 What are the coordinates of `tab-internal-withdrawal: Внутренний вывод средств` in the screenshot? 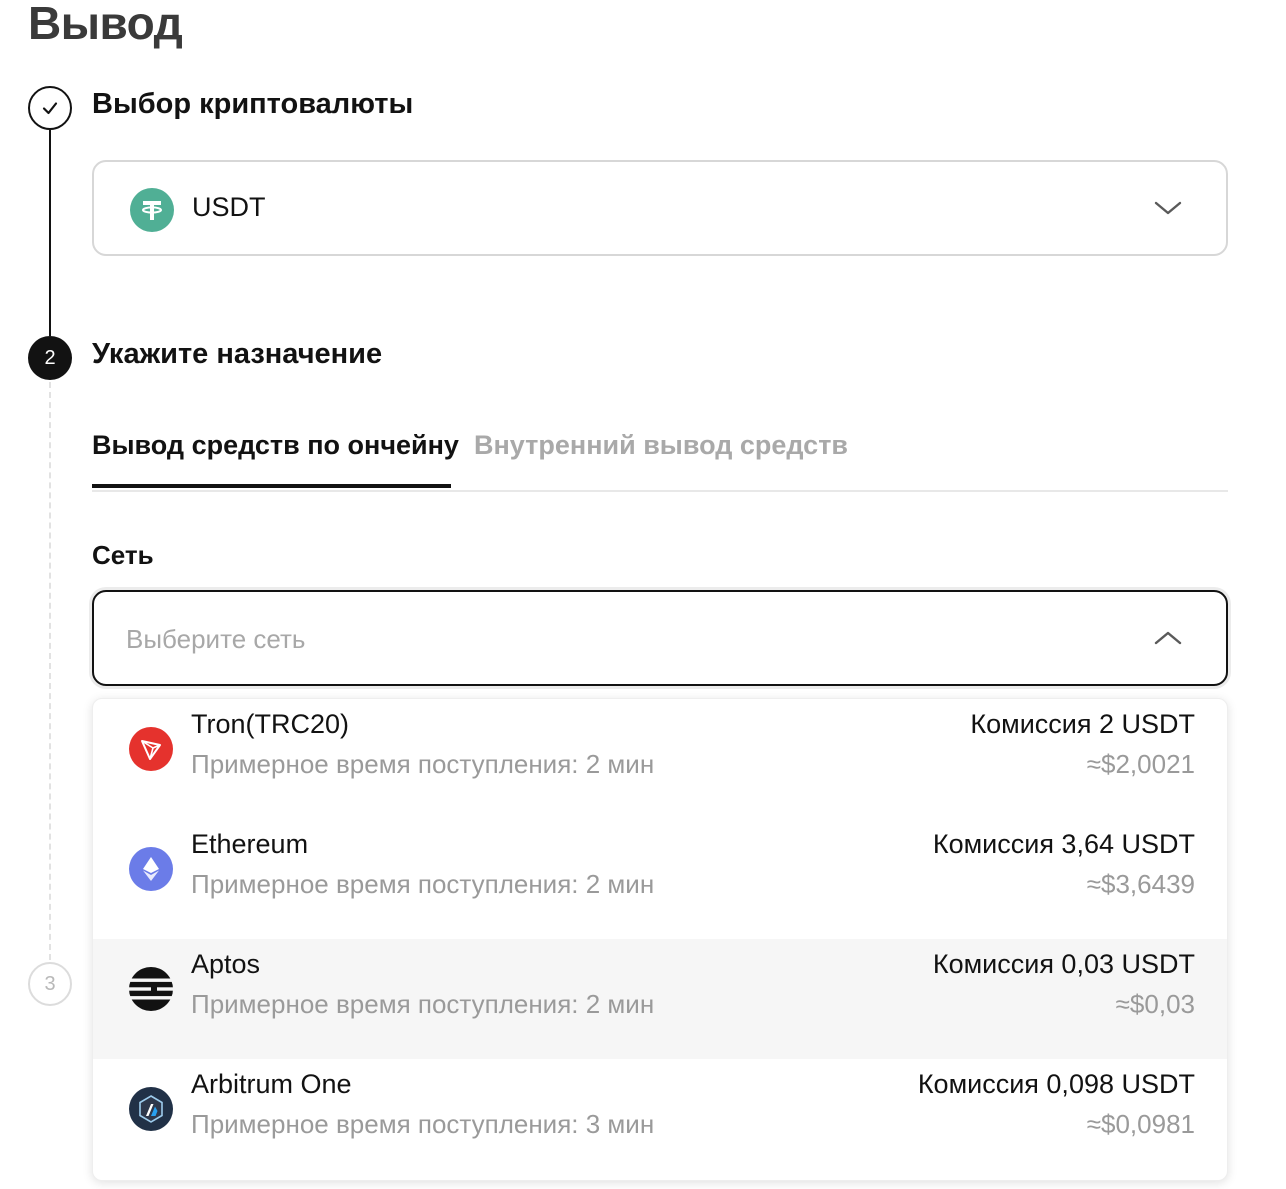 It's located at (661, 445).